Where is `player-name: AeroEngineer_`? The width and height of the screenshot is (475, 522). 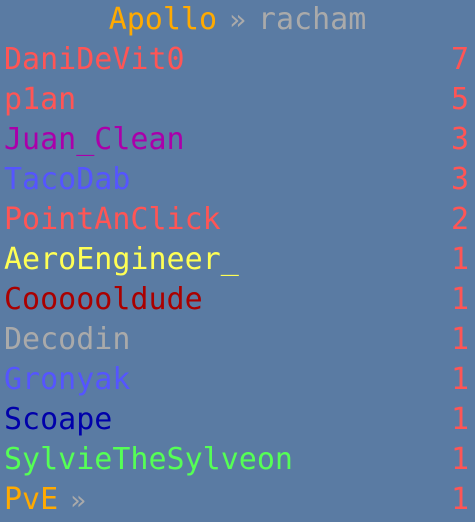 player-name: AeroEngineer_ is located at coordinates (121, 259).